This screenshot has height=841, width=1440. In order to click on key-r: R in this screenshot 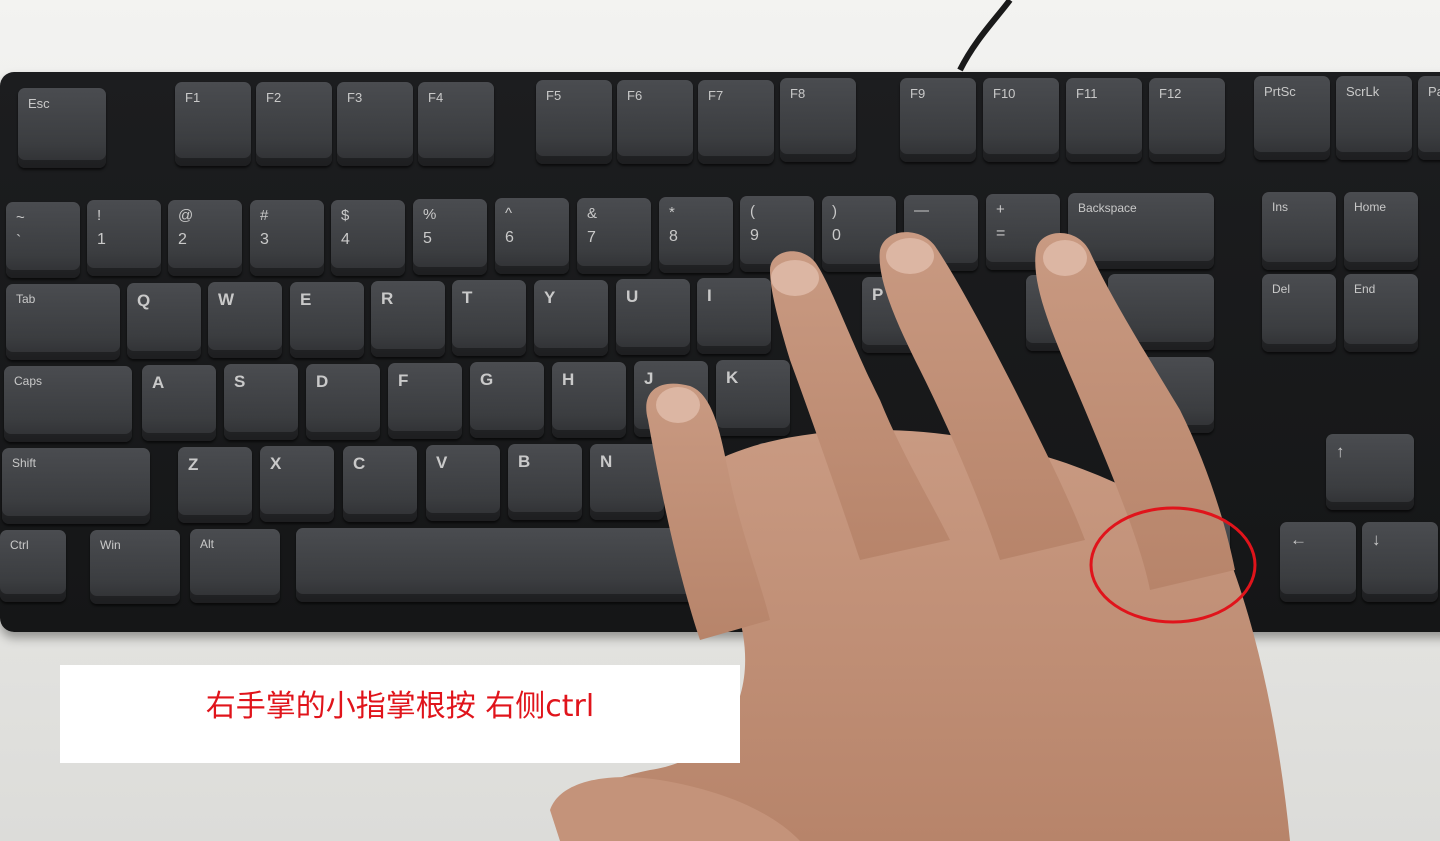, I will do `click(408, 319)`.